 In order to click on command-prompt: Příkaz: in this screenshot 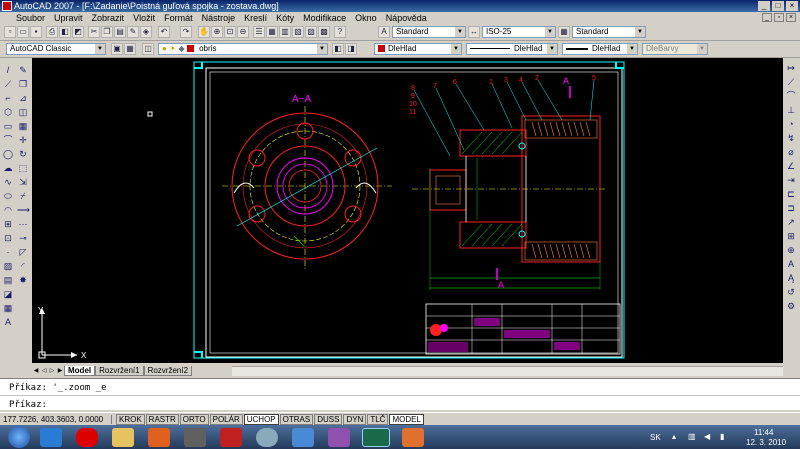, I will do `click(28, 405)`.